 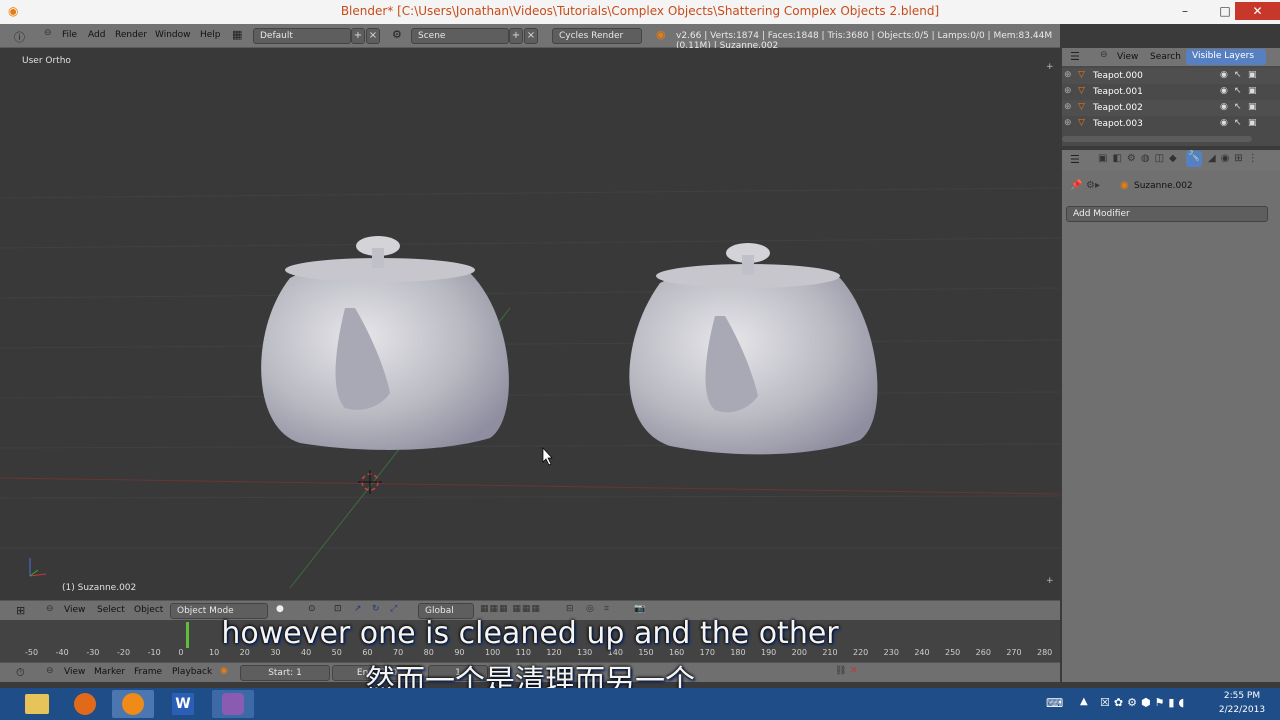 What do you see at coordinates (1167, 214) in the screenshot?
I see `add-modifier-dropdown: Add Modifier` at bounding box center [1167, 214].